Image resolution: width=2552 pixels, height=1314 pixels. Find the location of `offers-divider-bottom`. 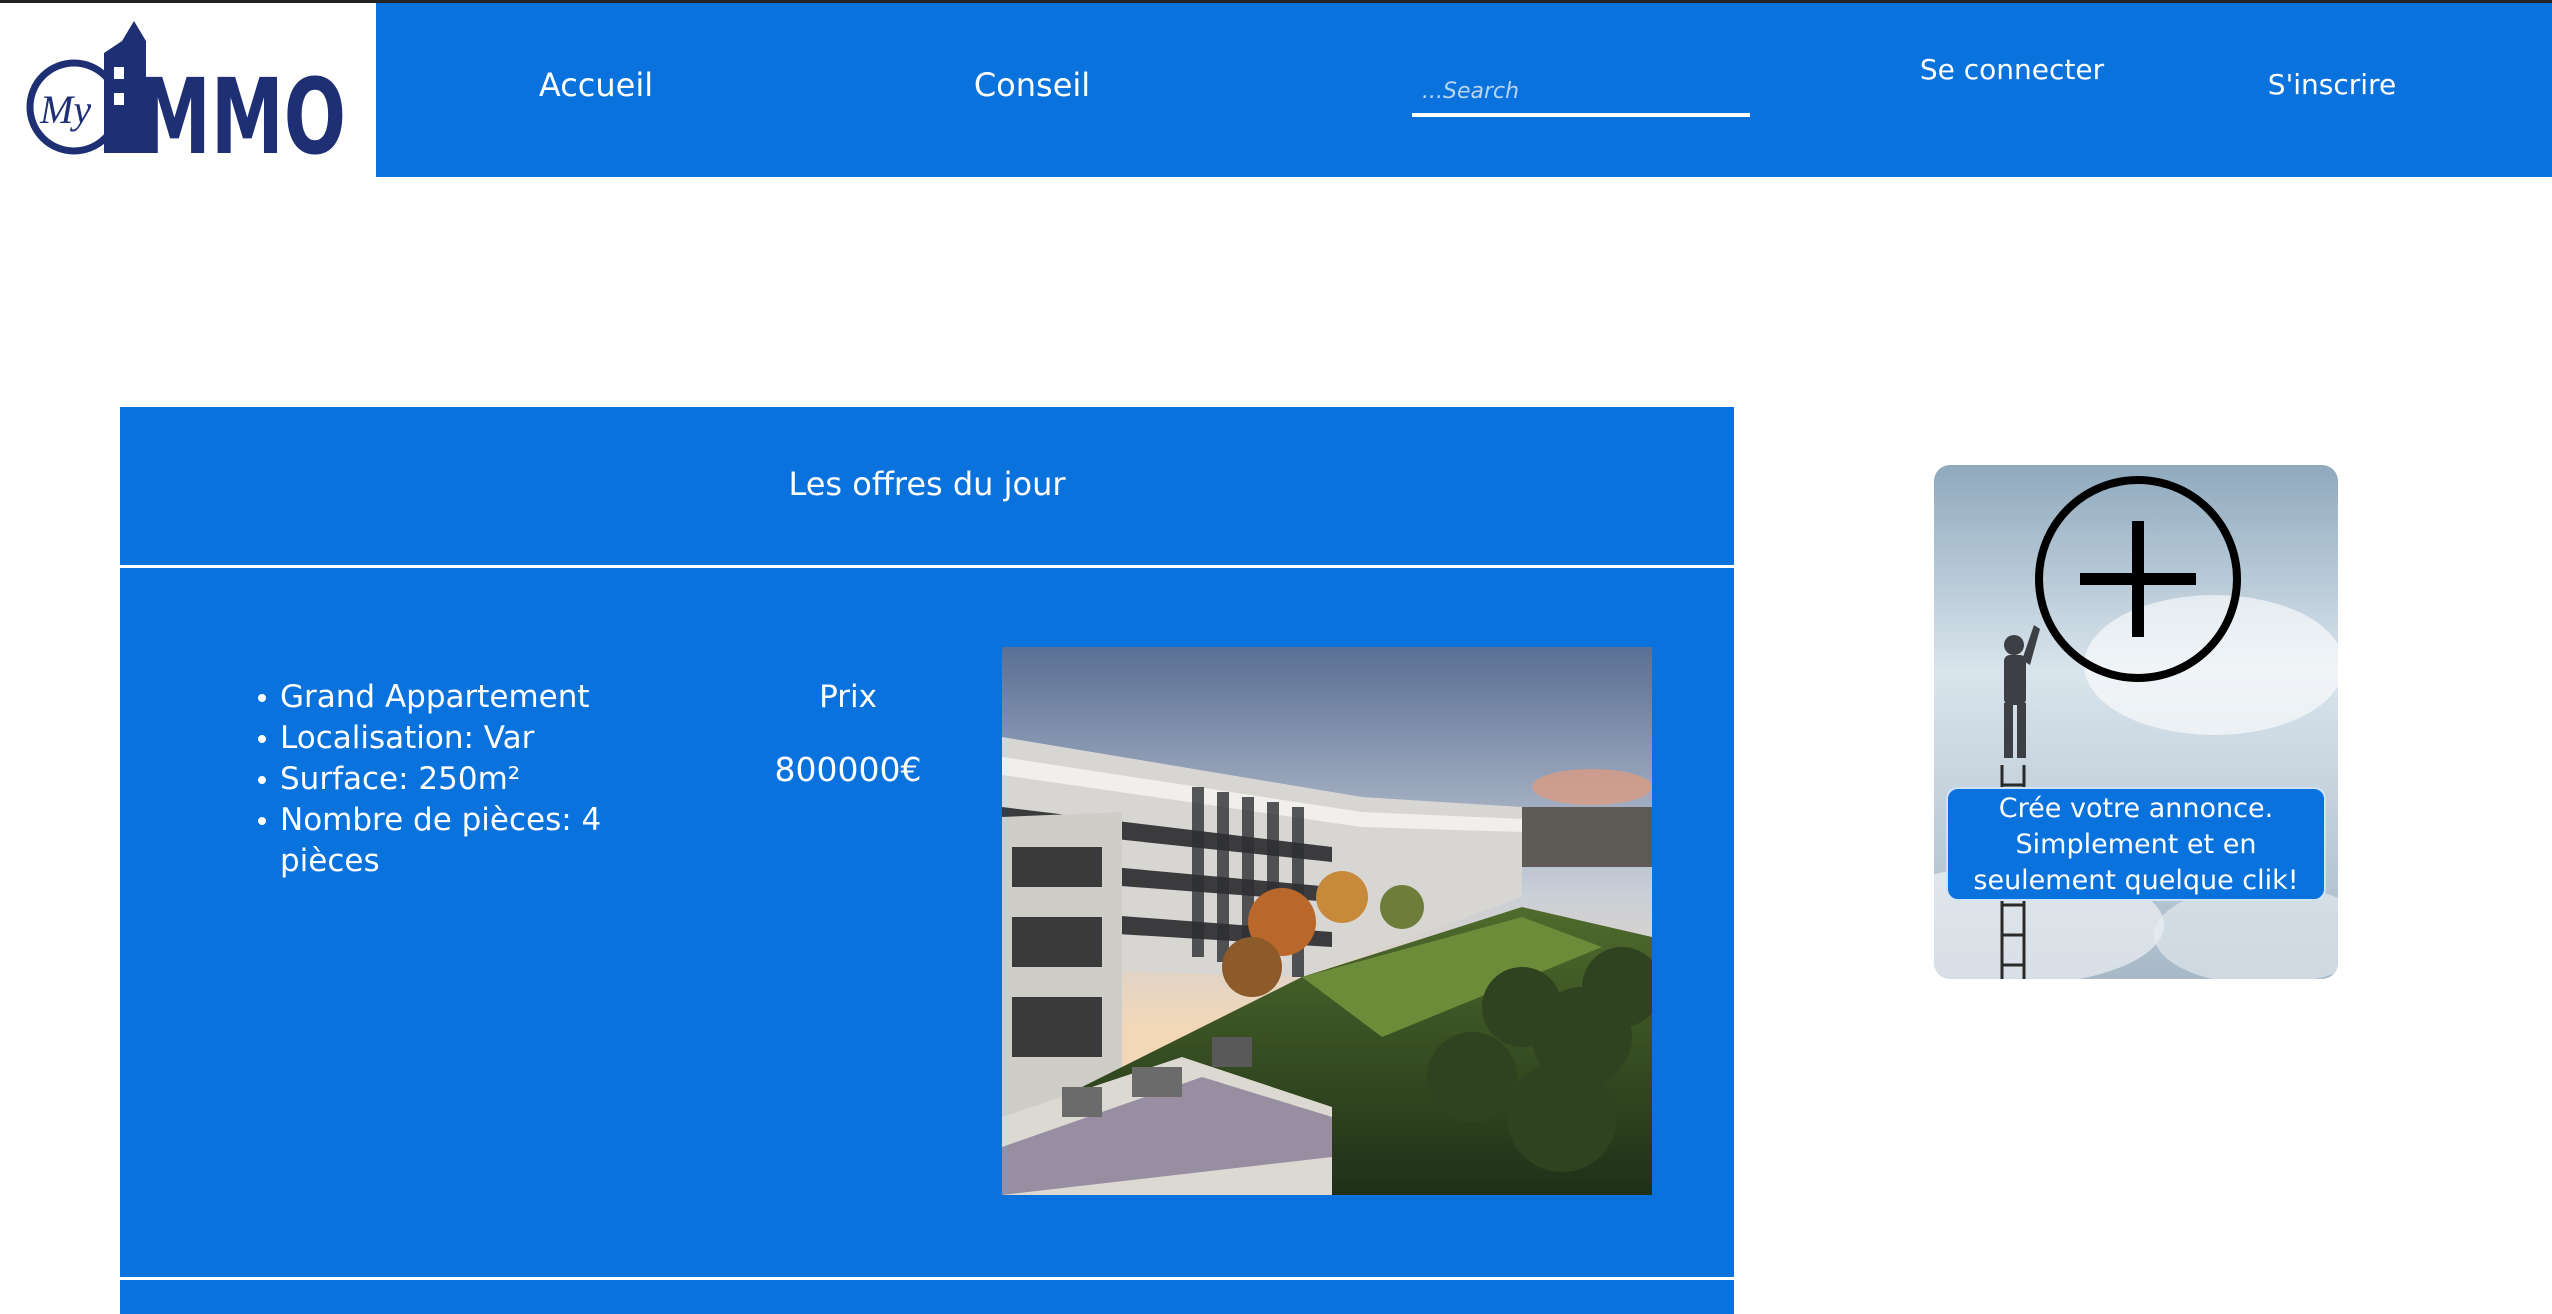

offers-divider-bottom is located at coordinates (927, 1278).